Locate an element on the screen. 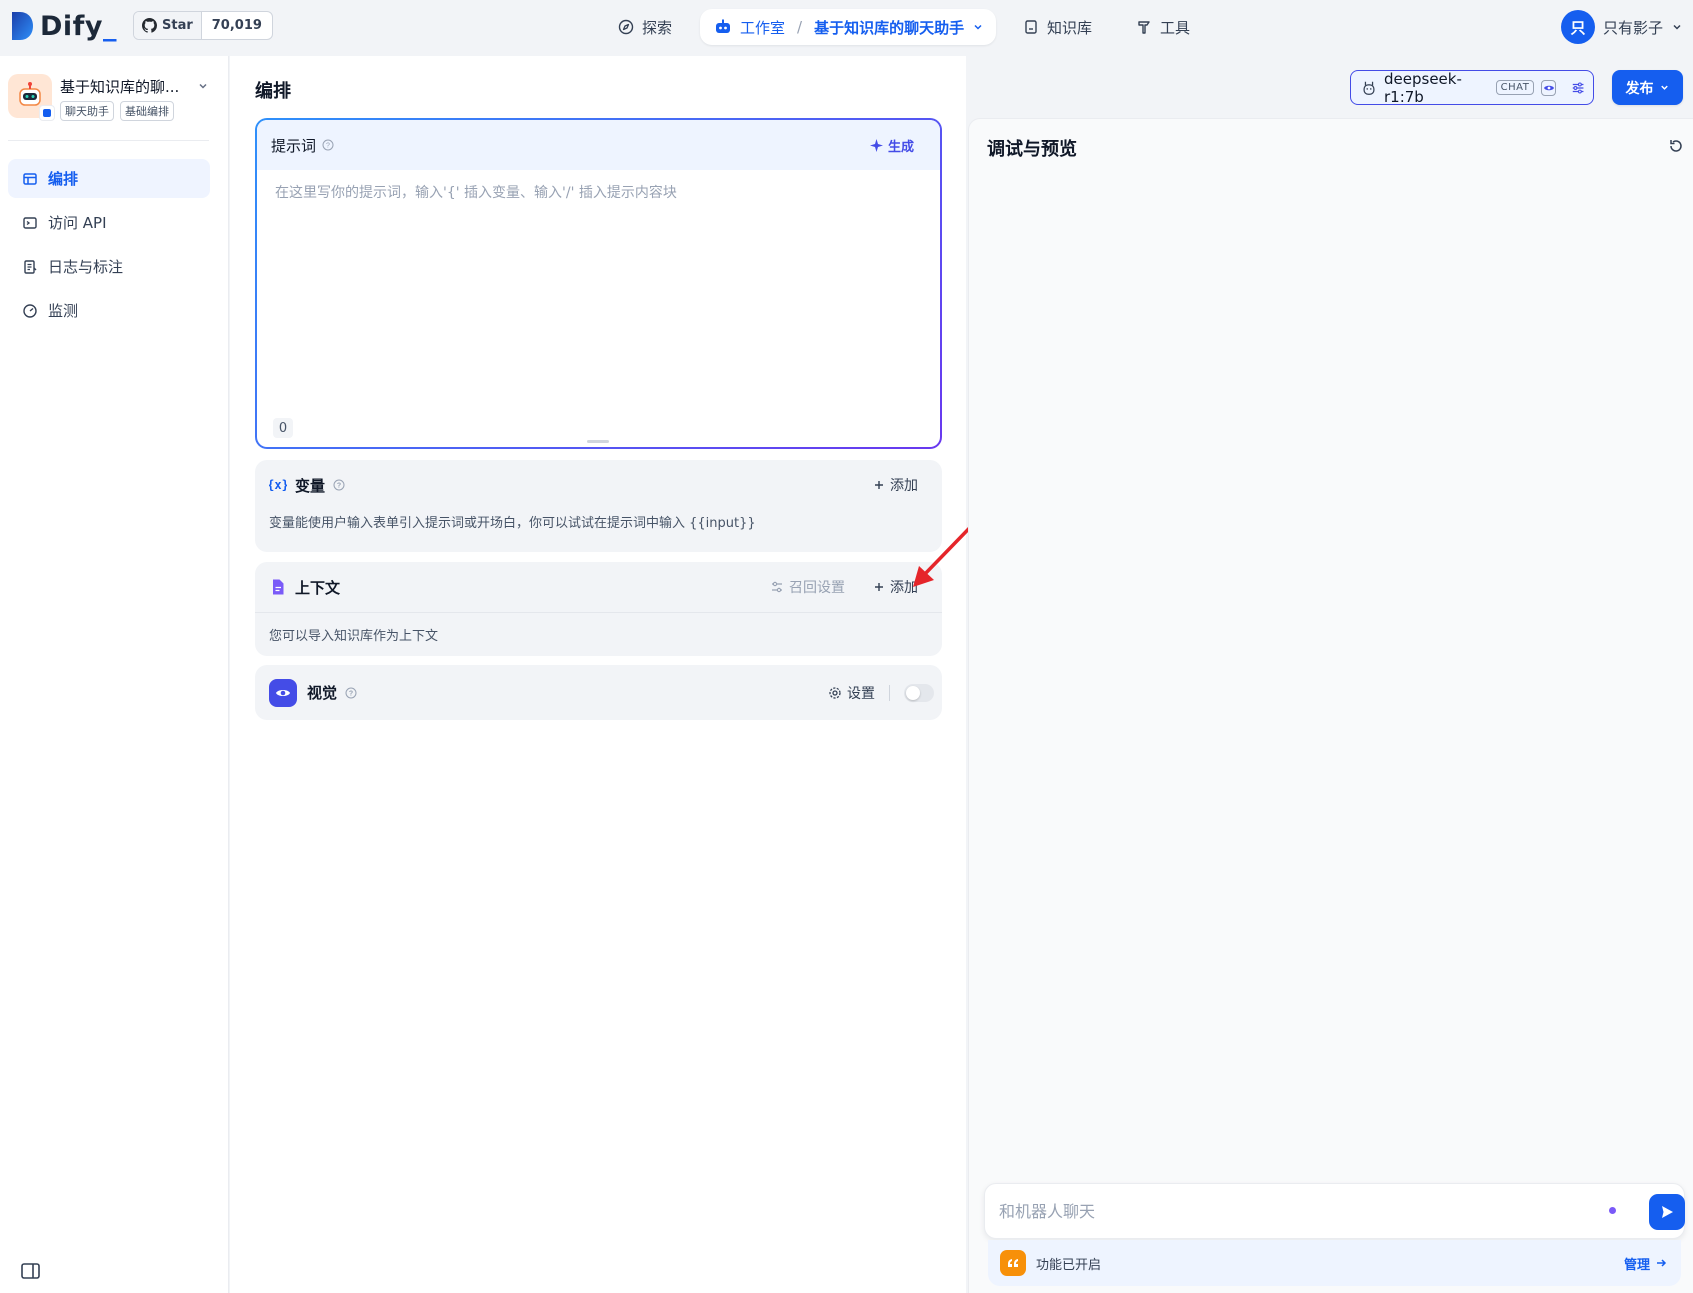 Image resolution: width=1693 pixels, height=1293 pixels. generate-prompt-button: 生成 is located at coordinates (891, 145).